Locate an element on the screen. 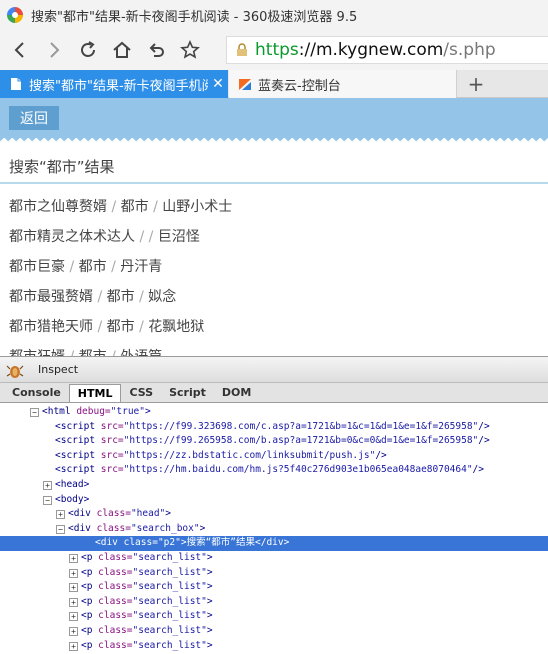  dom-node: + <head> is located at coordinates (274, 485).